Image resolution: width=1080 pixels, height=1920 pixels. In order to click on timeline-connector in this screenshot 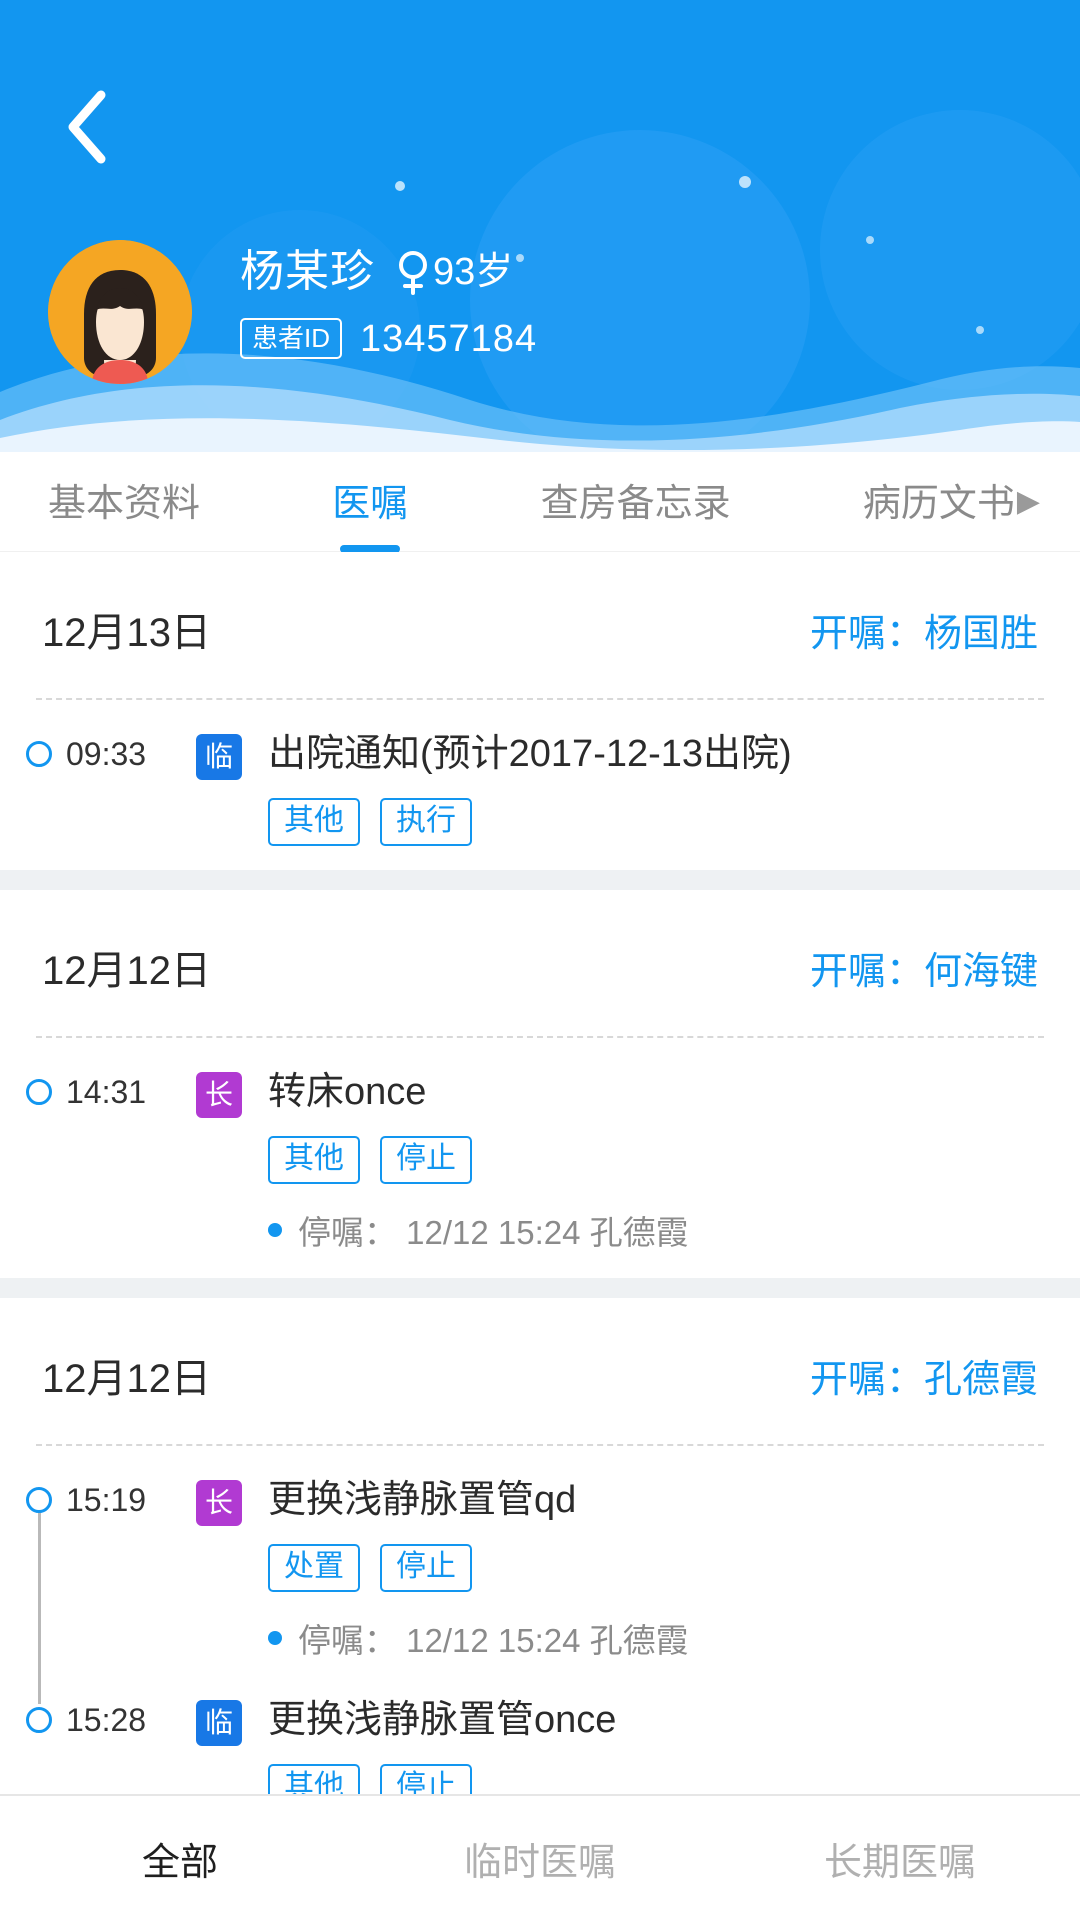, I will do `click(39, 1604)`.